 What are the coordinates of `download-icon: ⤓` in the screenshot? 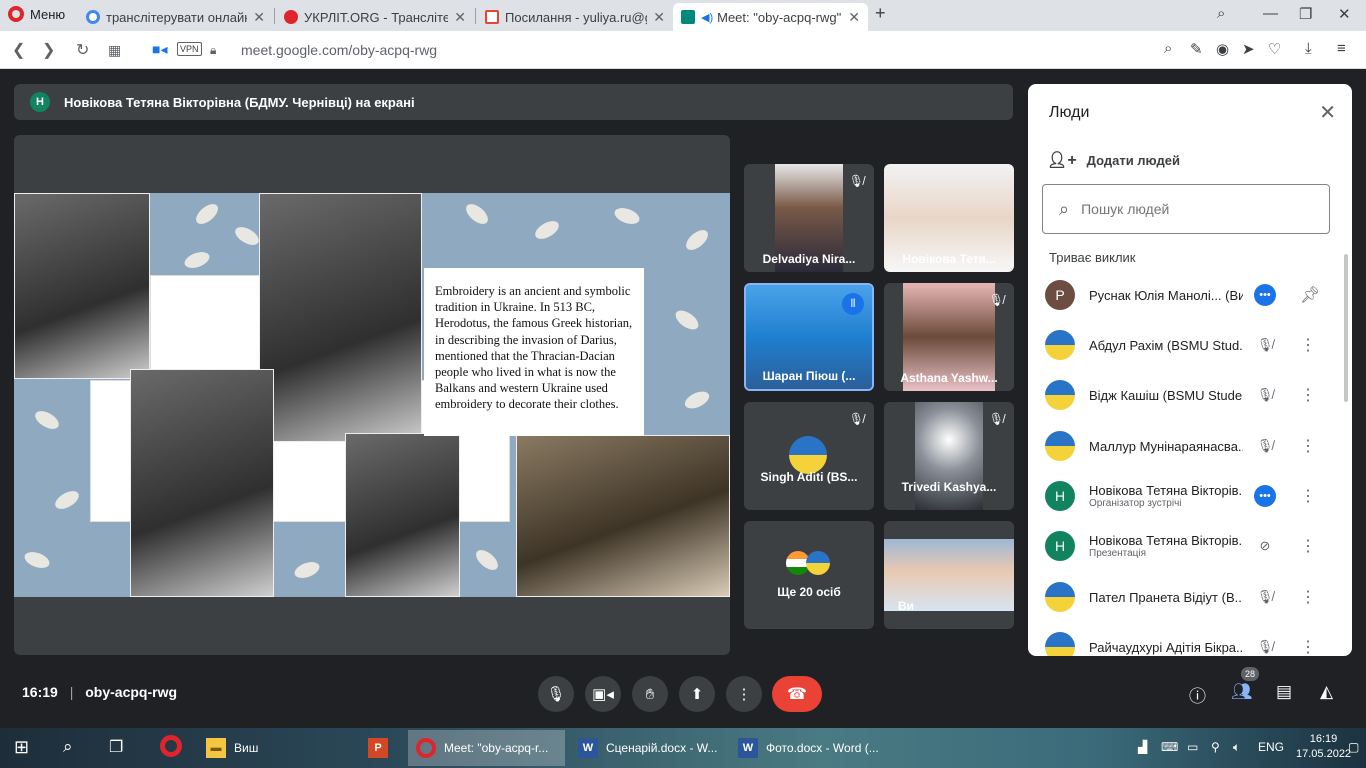 It's located at (1308, 48).